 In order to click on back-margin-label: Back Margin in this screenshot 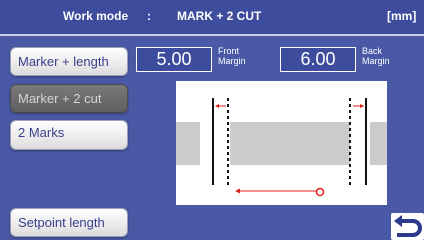, I will do `click(376, 56)`.